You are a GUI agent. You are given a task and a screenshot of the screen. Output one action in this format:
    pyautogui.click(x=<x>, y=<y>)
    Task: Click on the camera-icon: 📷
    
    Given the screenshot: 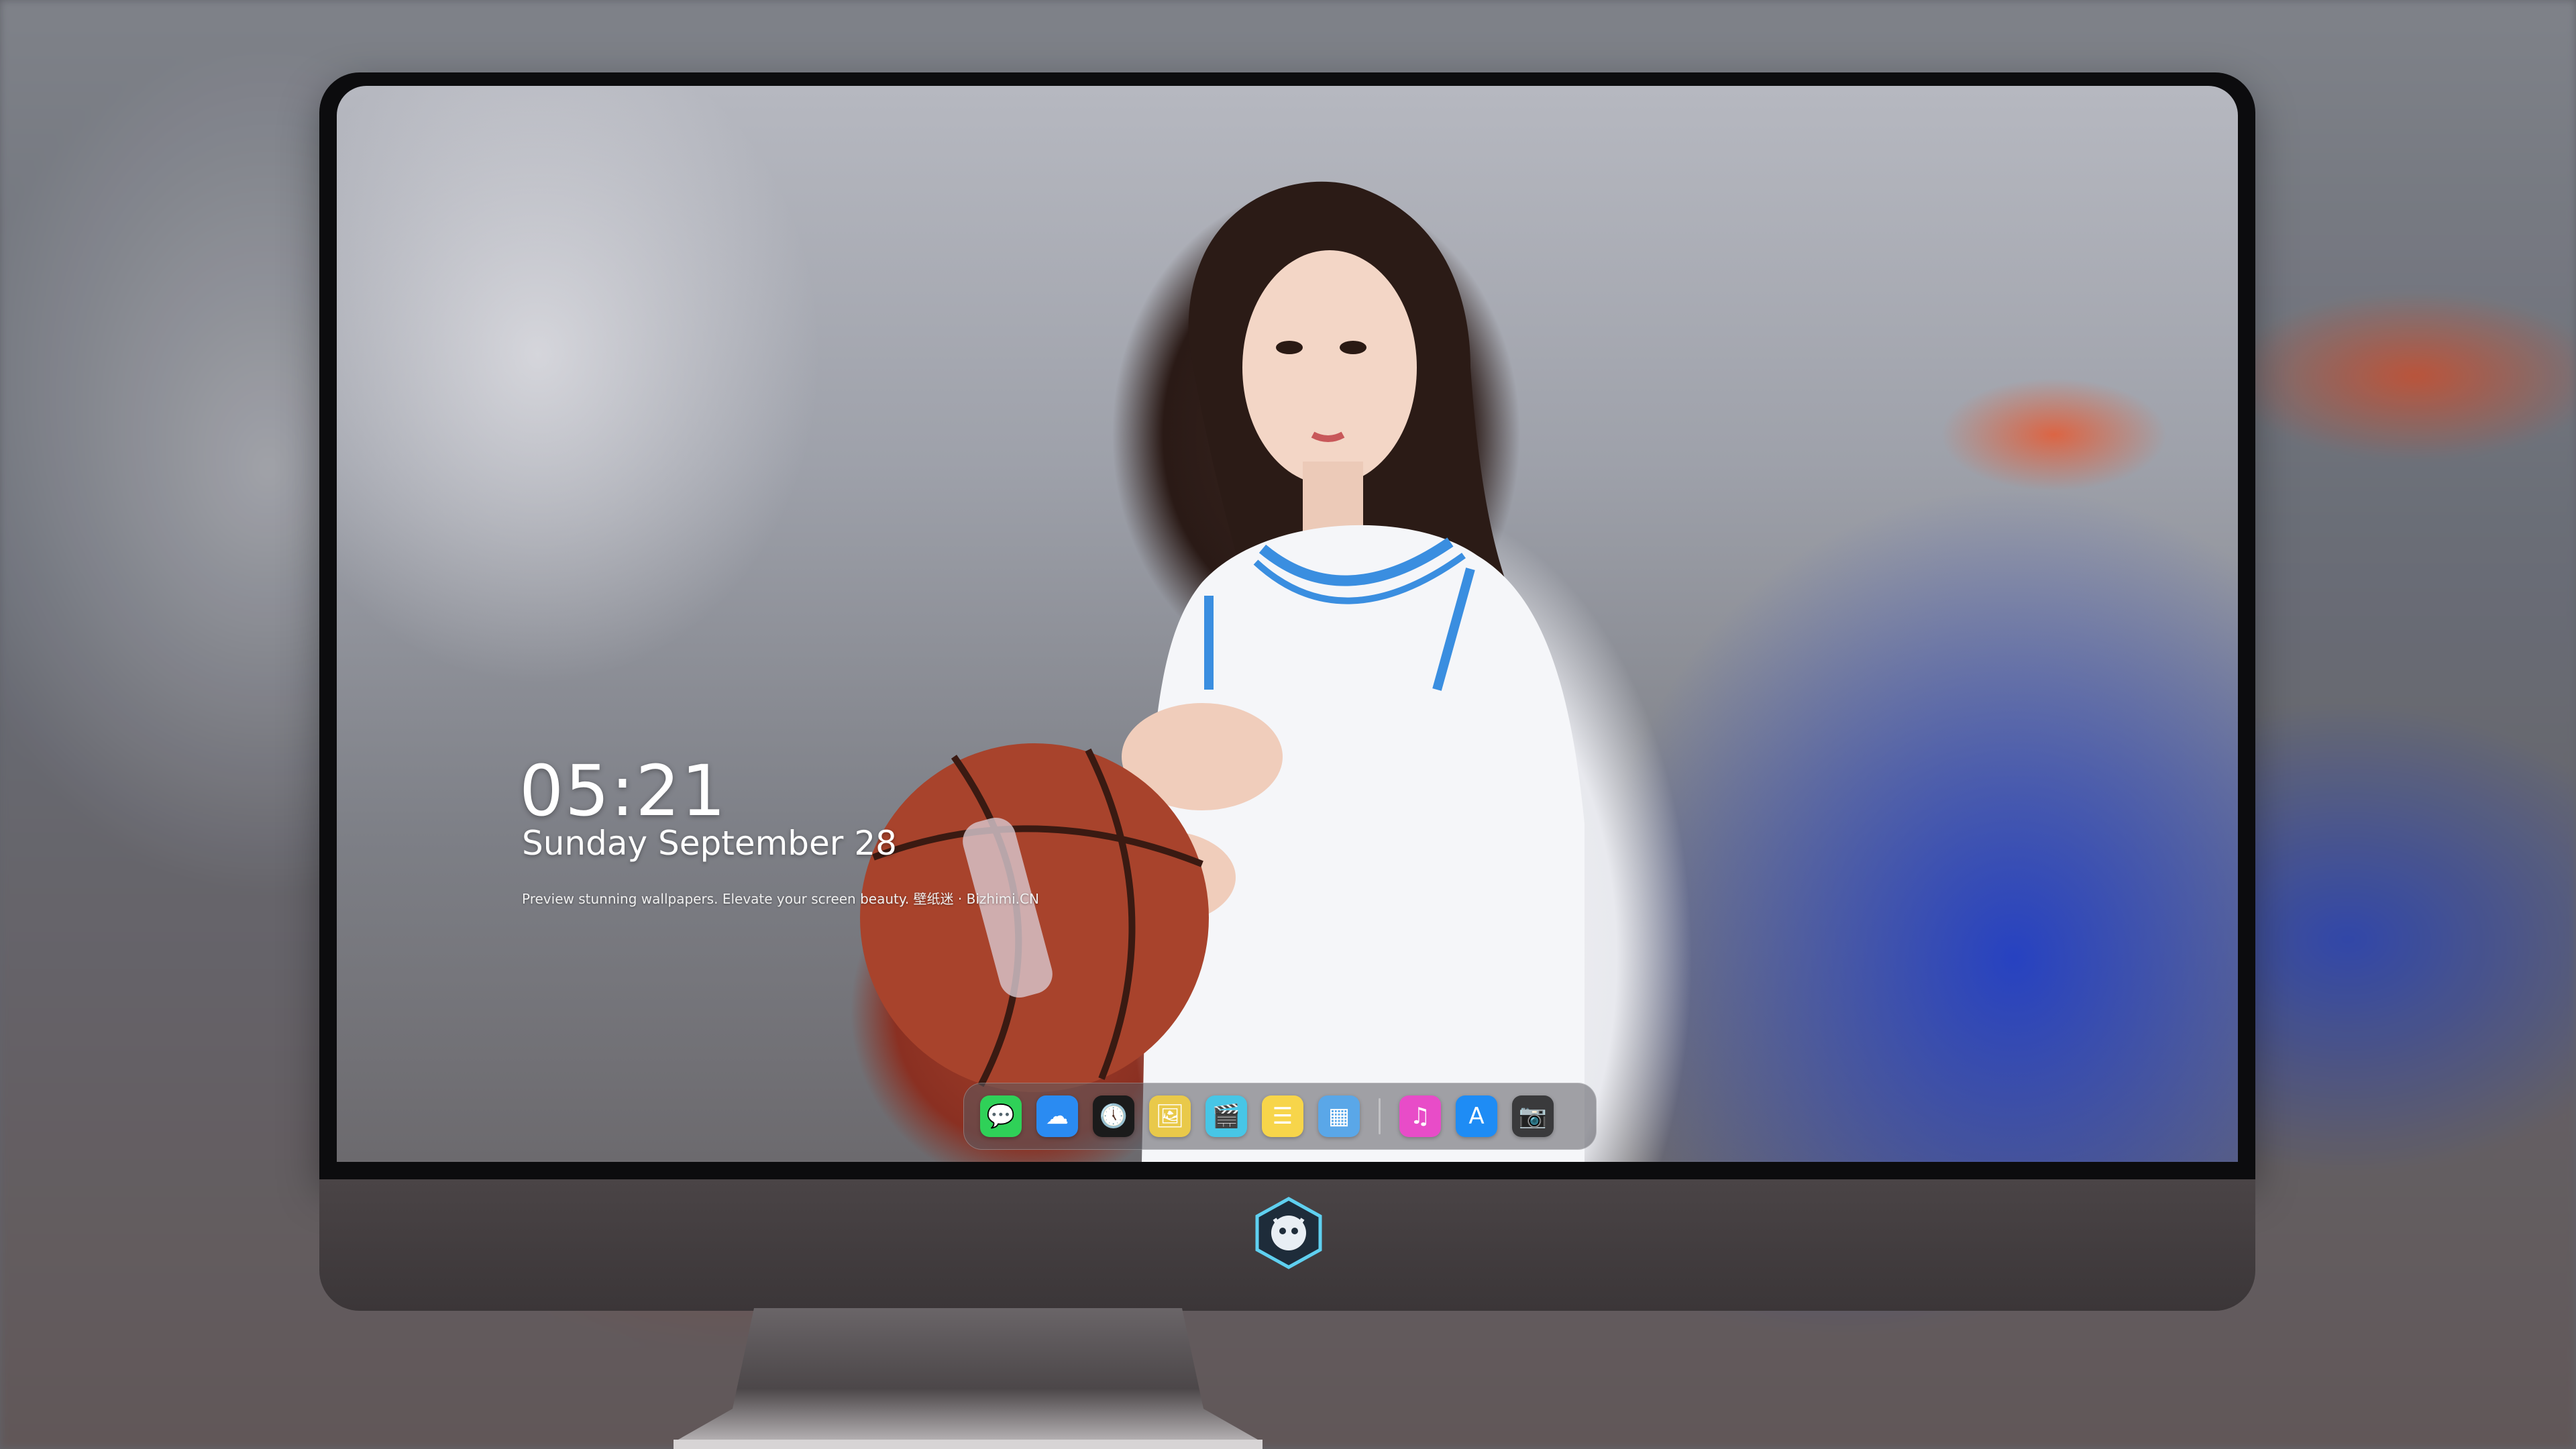 What is the action you would take?
    pyautogui.click(x=1533, y=1116)
    